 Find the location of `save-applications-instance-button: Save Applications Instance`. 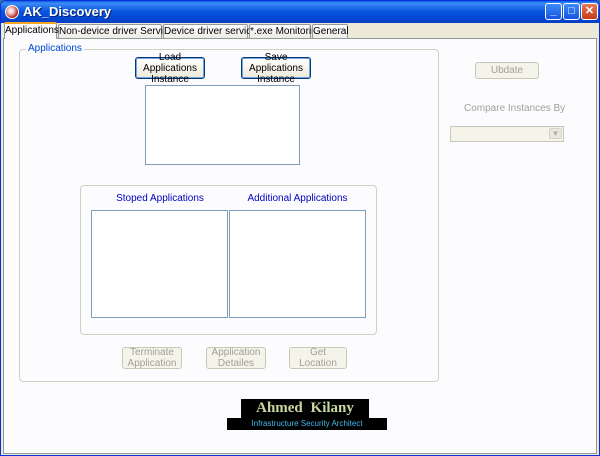

save-applications-instance-button: Save Applications Instance is located at coordinates (276, 68).